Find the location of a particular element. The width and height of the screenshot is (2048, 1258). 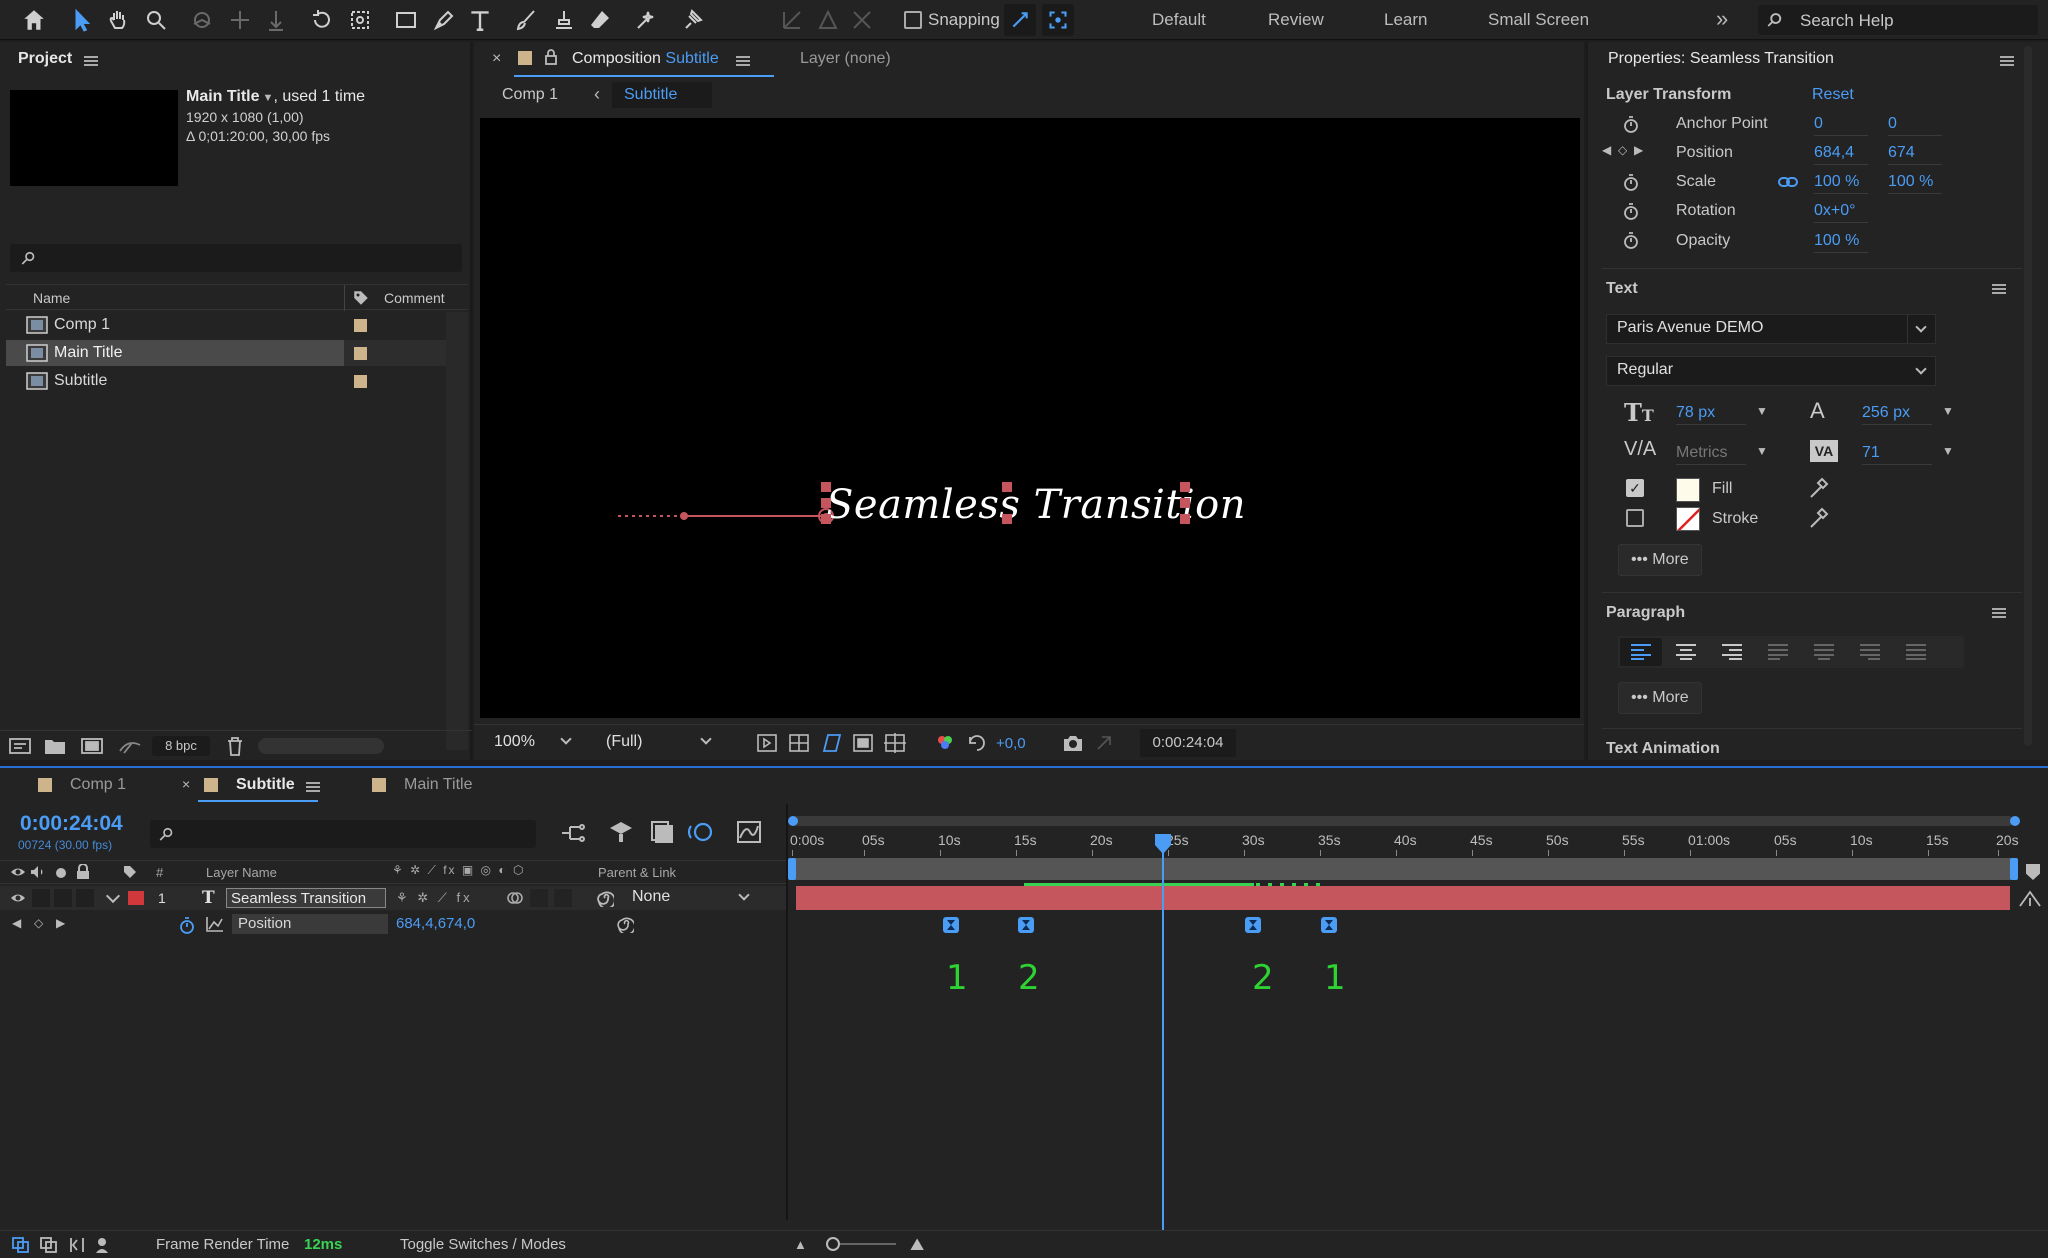

hand-tool-icon is located at coordinates (118, 20).